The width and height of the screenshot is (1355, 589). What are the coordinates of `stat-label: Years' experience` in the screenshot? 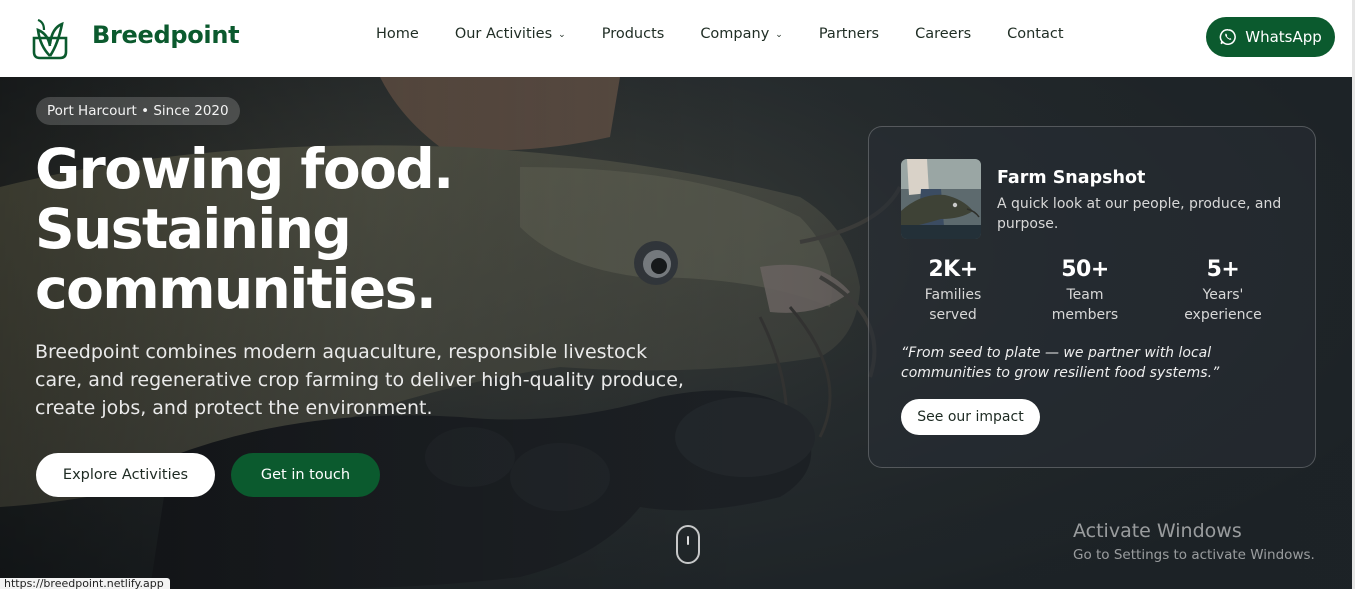 It's located at (1223, 305).